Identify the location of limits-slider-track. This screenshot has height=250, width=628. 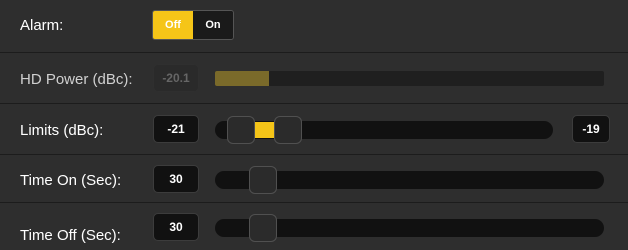
(384, 130).